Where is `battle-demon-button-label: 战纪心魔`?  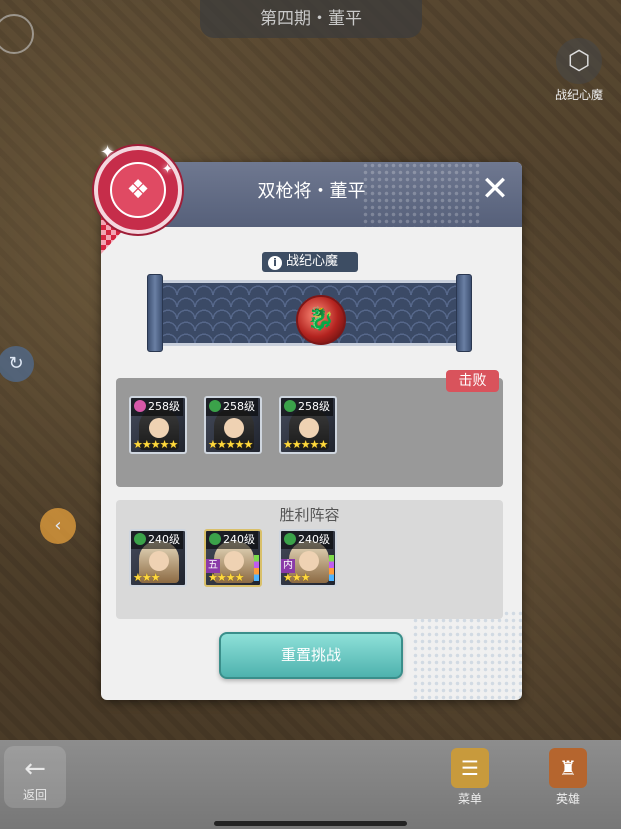
battle-demon-button-label: 战纪心魔 is located at coordinates (578, 95).